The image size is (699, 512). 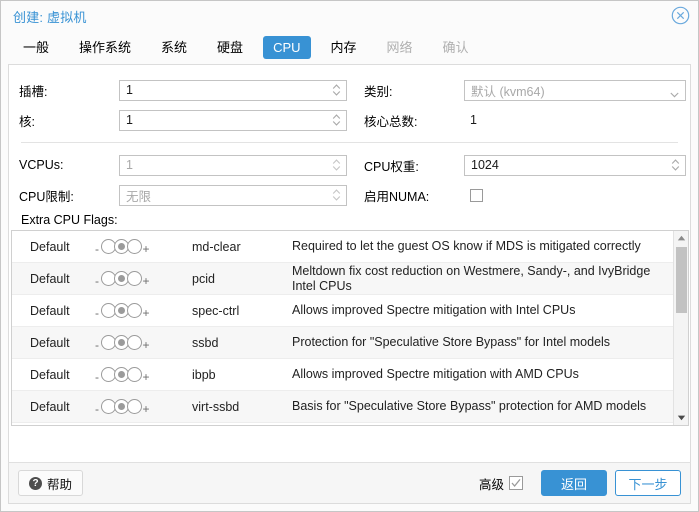 I want to click on tab-disks: 硬盘, so click(x=230, y=47).